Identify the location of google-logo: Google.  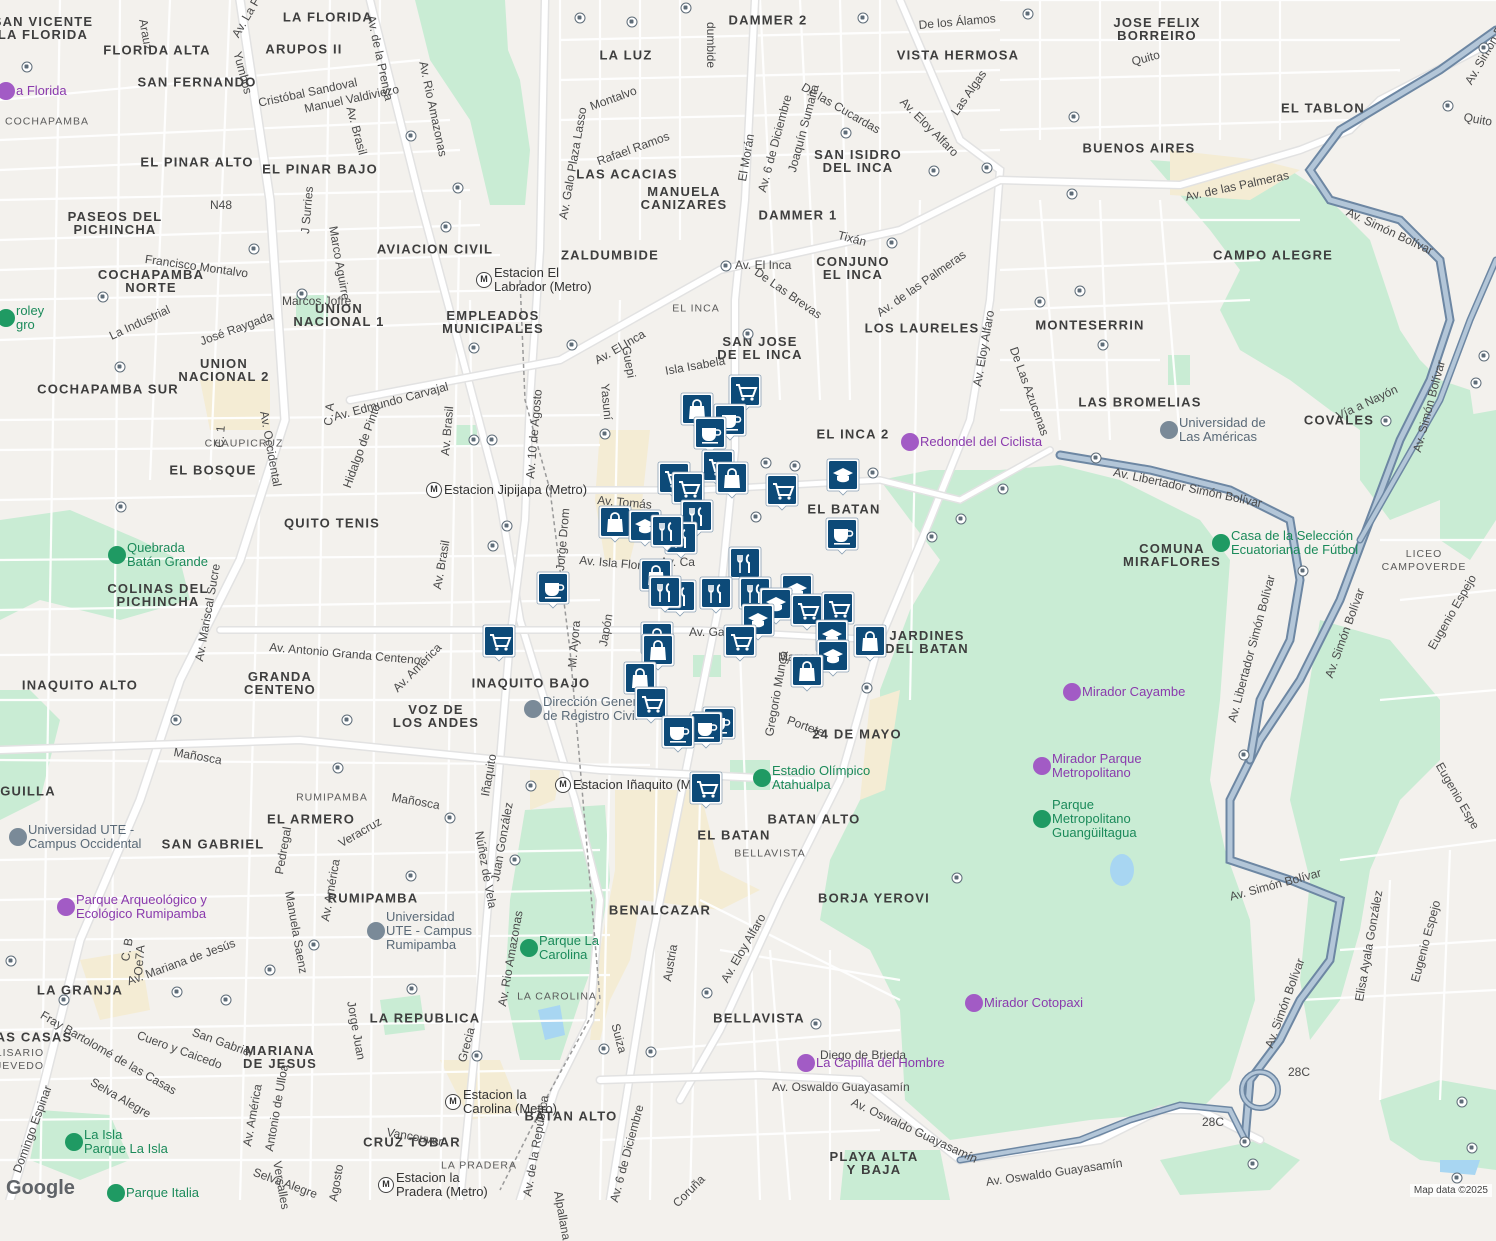
(40, 1188).